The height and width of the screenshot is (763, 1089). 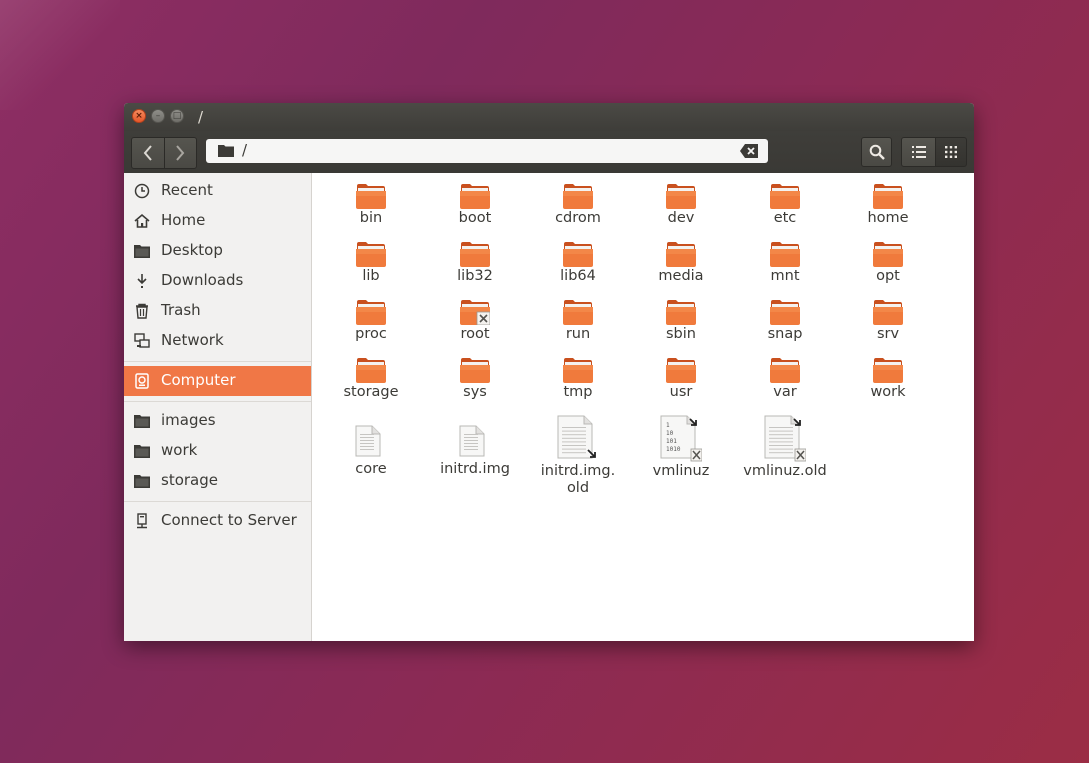 I want to click on binary-file-icon: 1101011010, so click(x=681, y=438).